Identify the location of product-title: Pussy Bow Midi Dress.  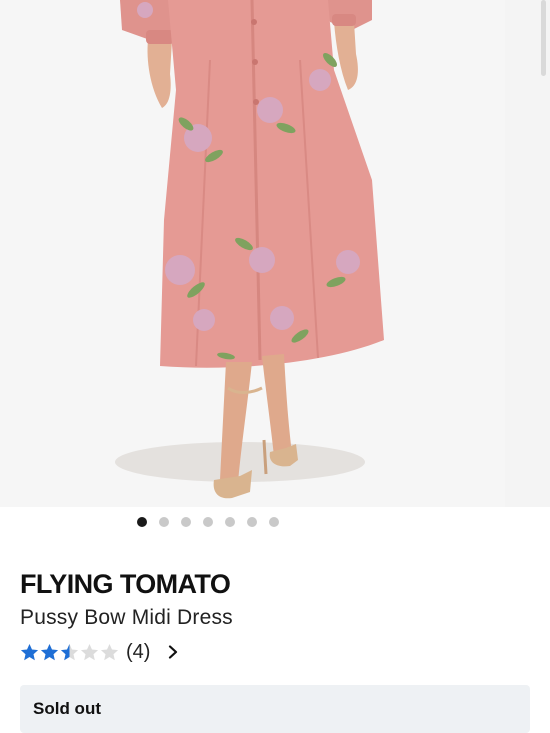
(126, 617).